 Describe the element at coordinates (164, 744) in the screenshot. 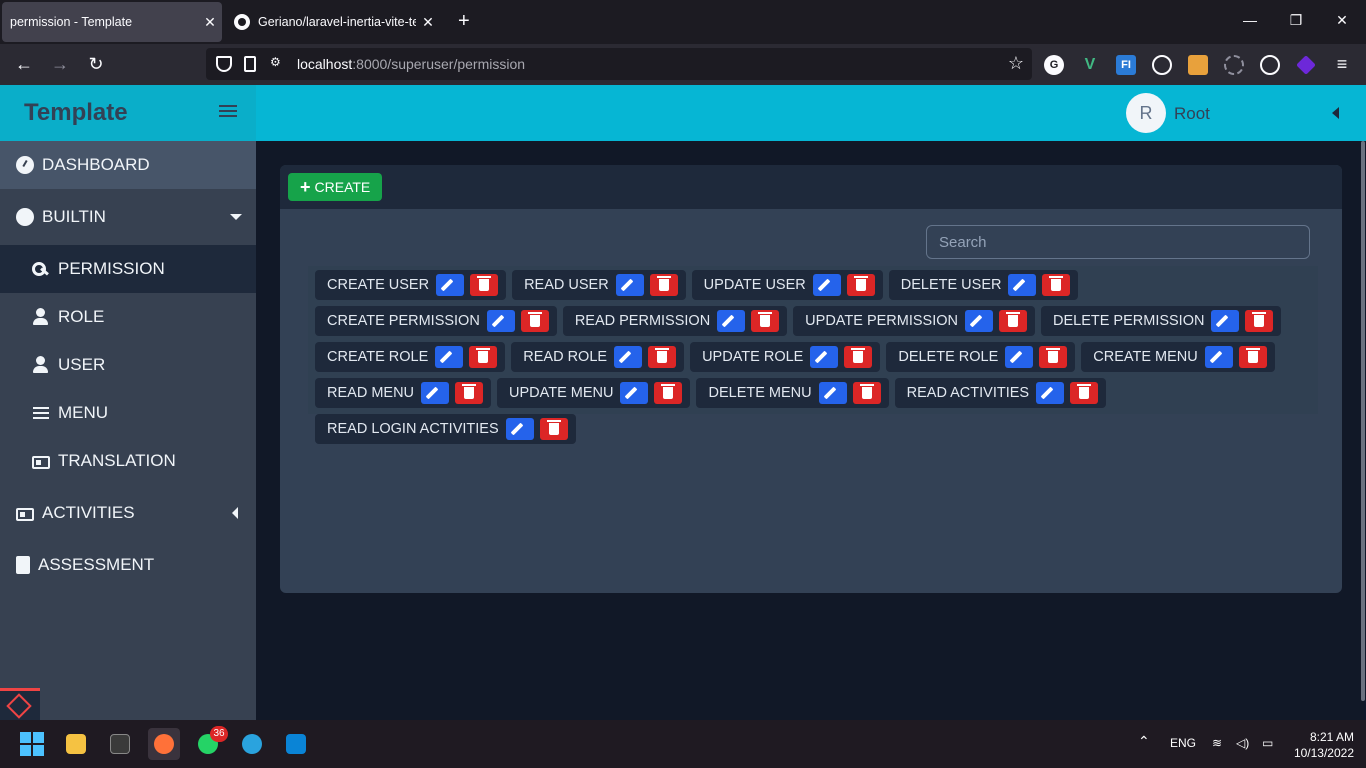

I see `firefox-icon` at that location.